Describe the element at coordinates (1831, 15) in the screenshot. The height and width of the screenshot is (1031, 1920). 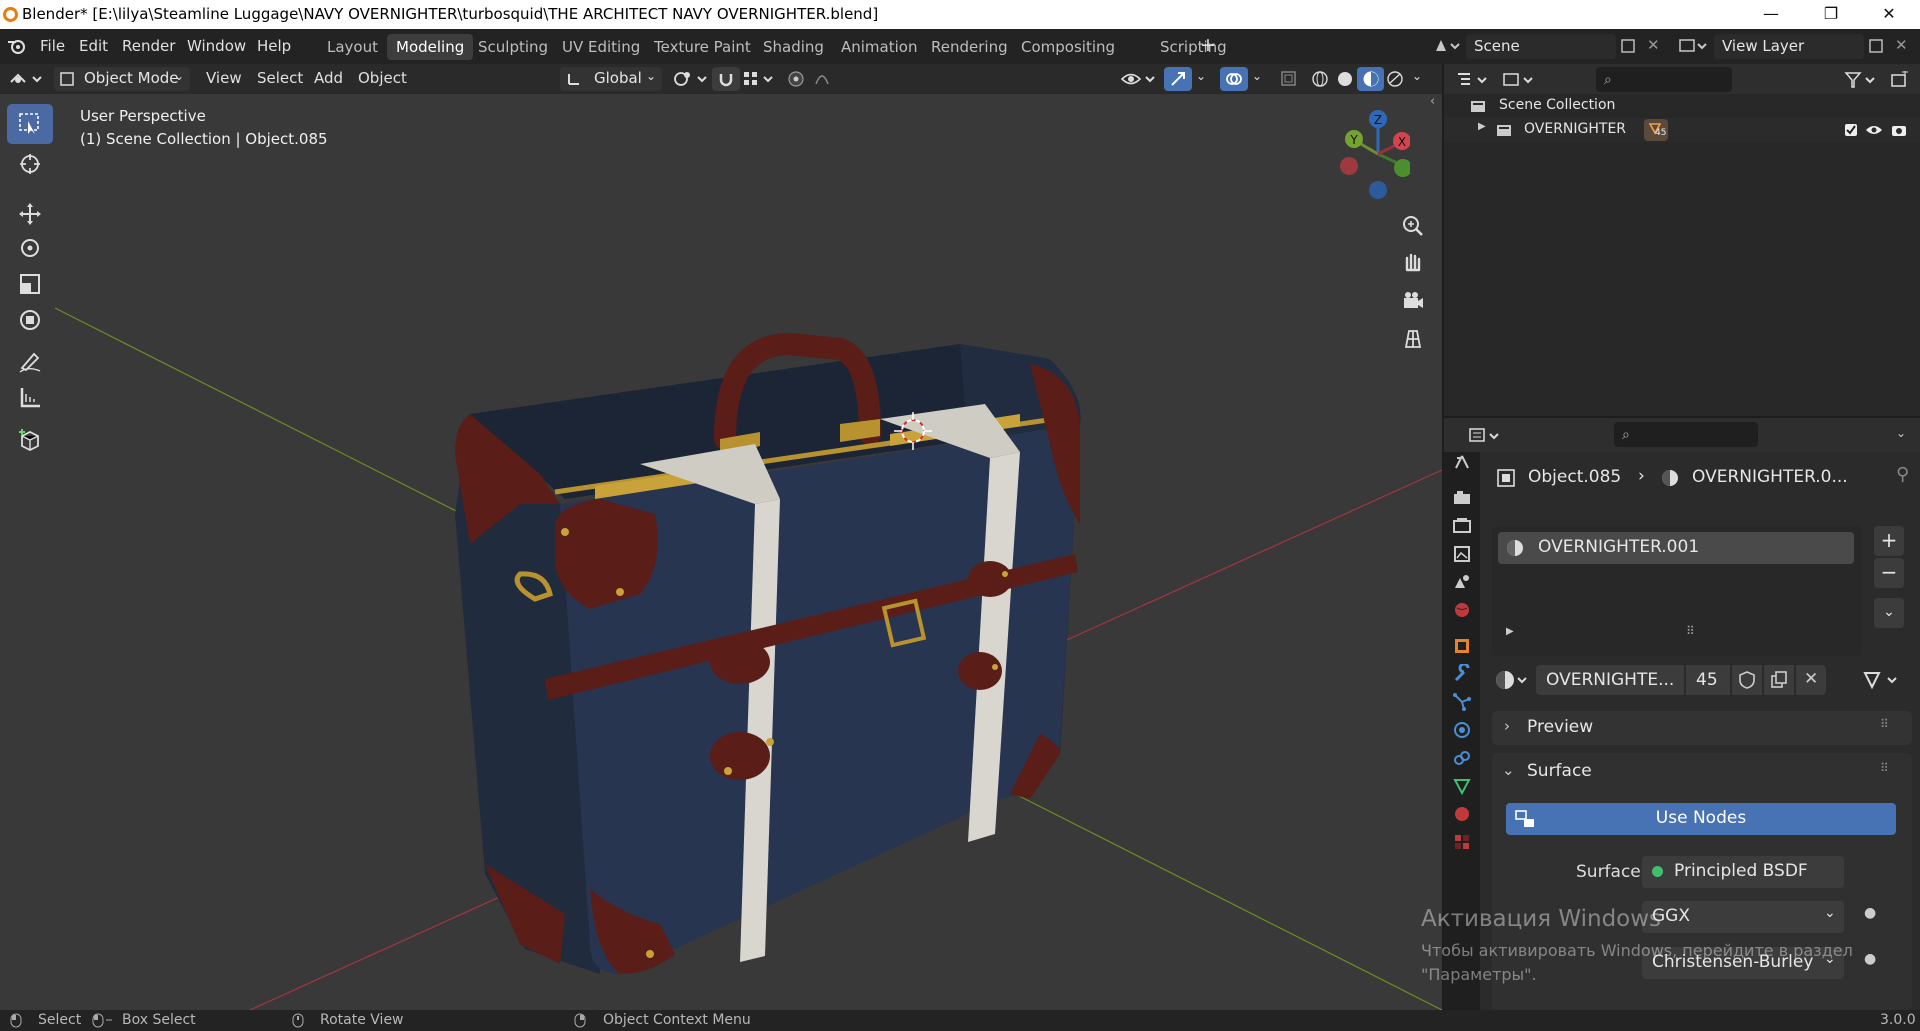
I see `maximize-button: ❐` at that location.